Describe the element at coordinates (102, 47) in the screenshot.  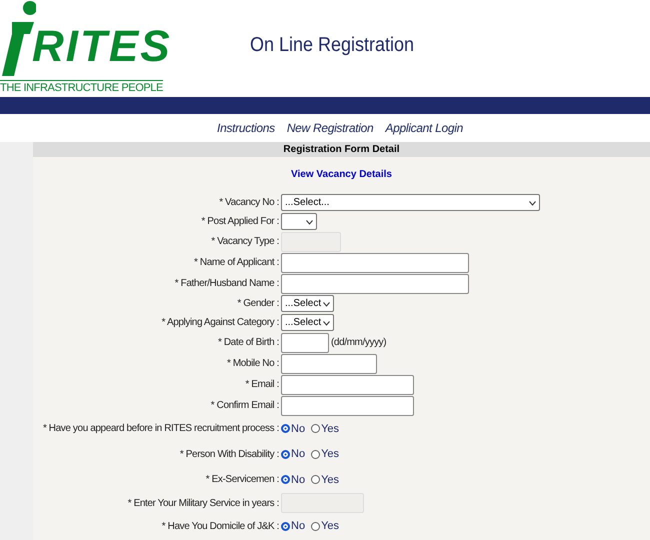
I see `logo-text: RITES` at that location.